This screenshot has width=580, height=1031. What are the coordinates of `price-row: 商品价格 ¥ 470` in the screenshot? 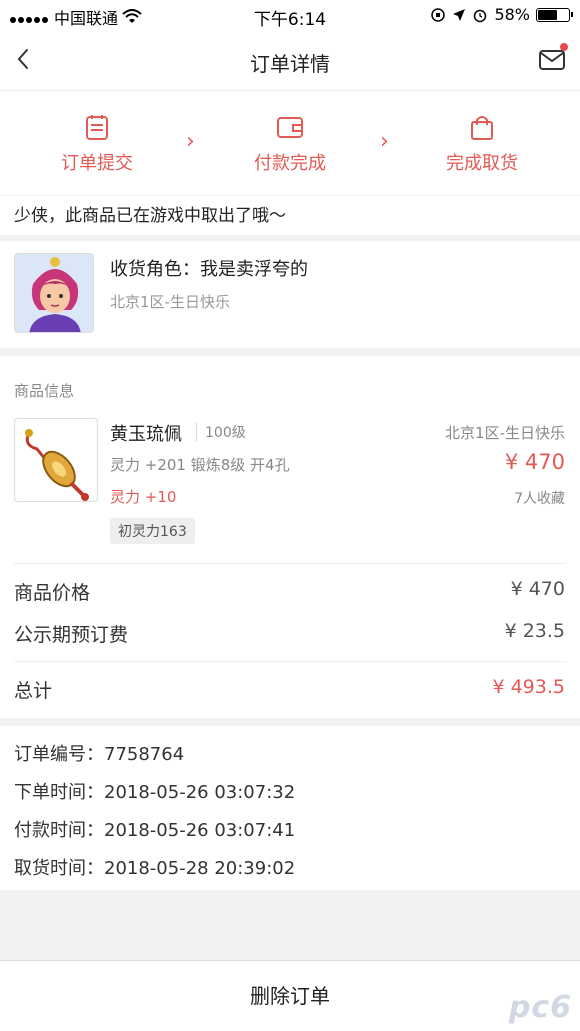 It's located at (289, 593).